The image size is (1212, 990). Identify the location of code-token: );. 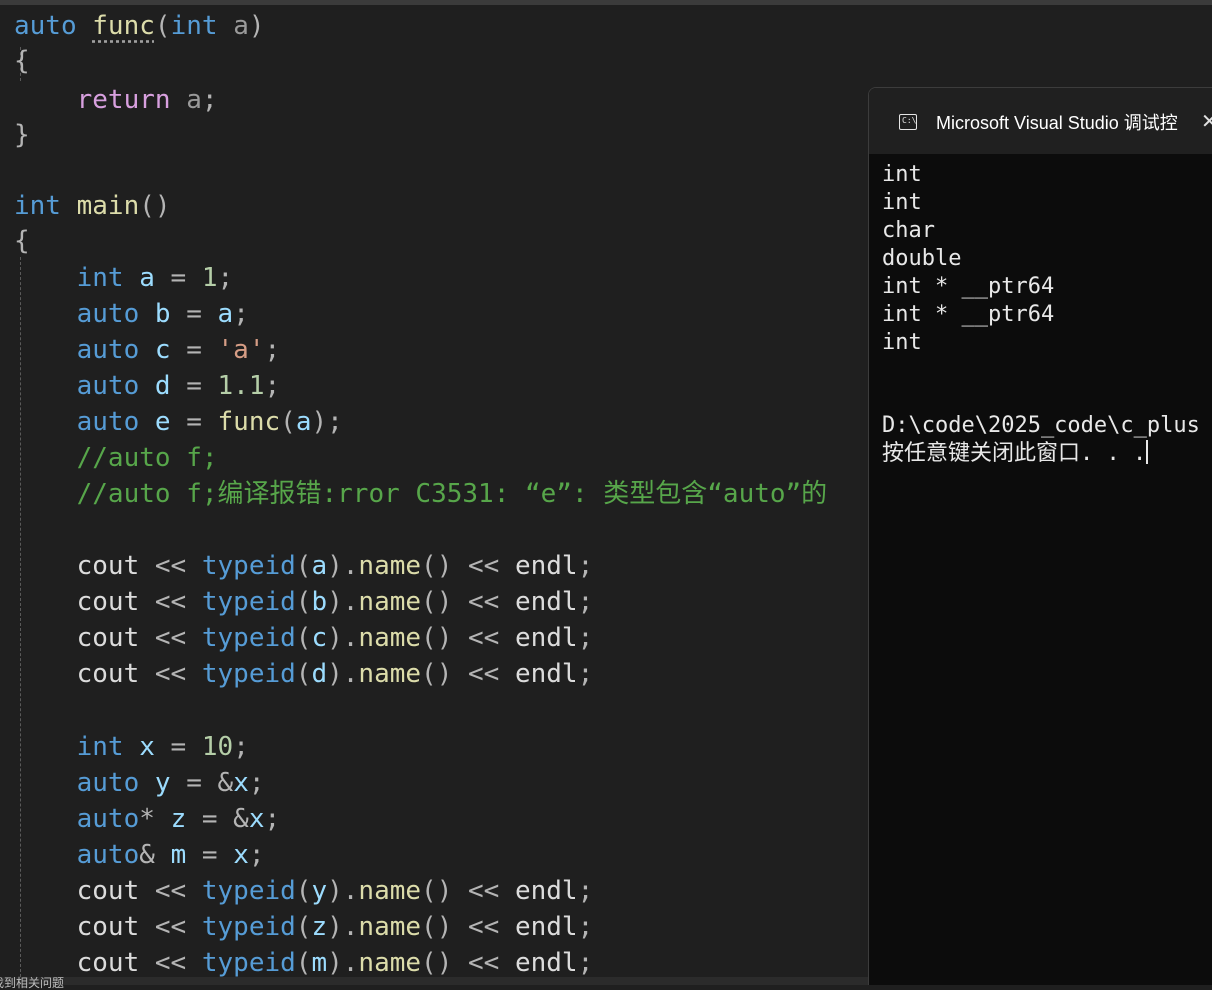
(327, 422).